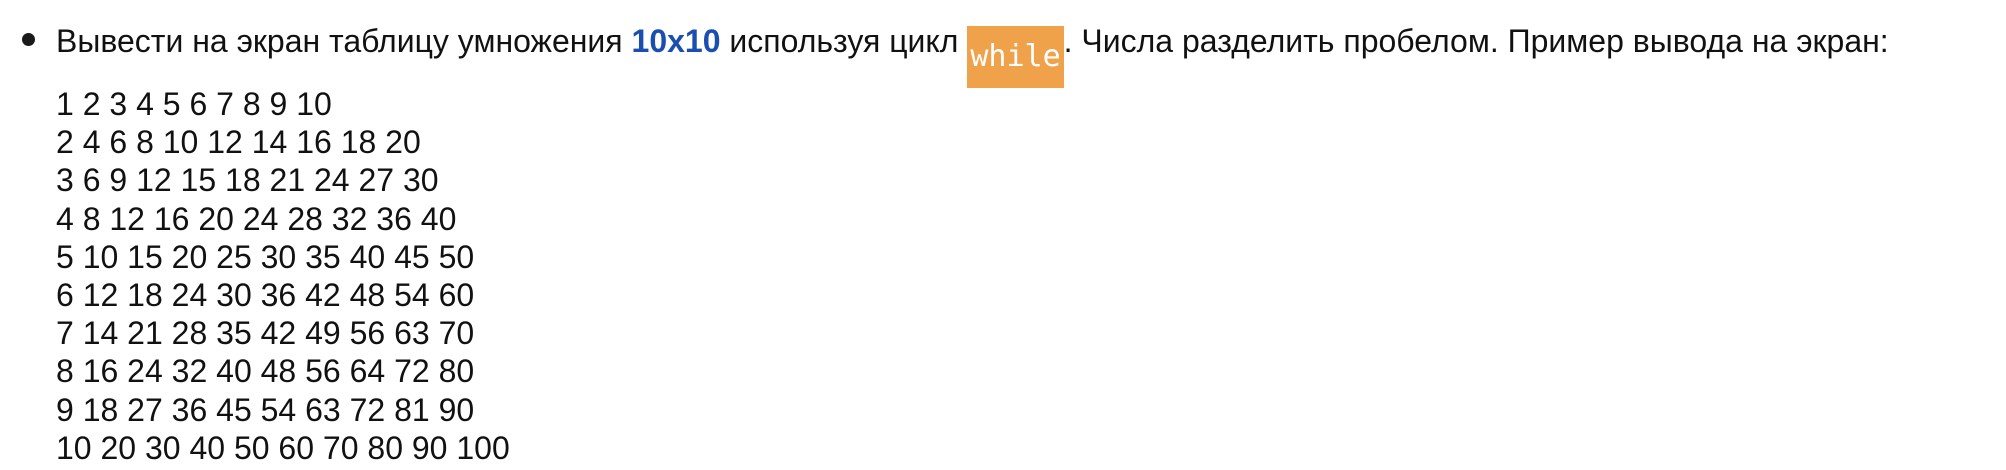  What do you see at coordinates (265, 333) in the screenshot?
I see `example-output-line: 7 14 21 28 35 42 49 56 63 70` at bounding box center [265, 333].